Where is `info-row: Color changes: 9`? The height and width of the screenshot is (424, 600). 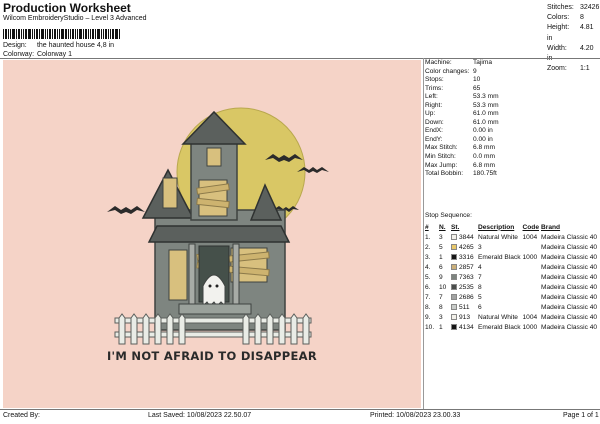 info-row: Color changes: 9 is located at coordinates (462, 72).